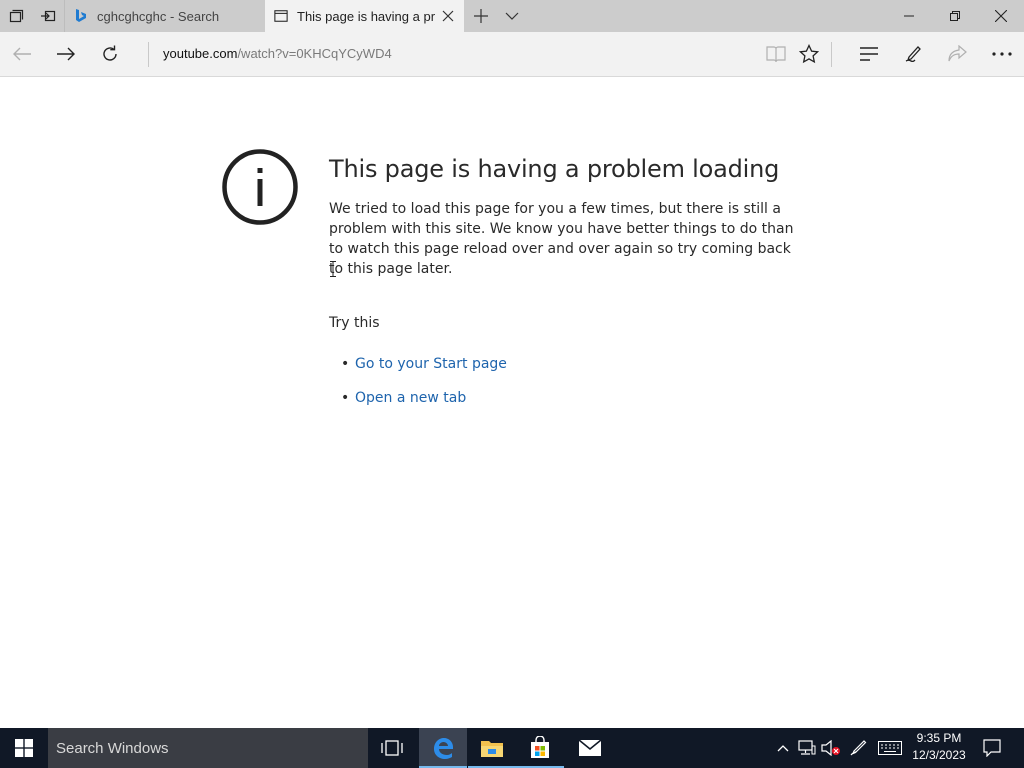 The width and height of the screenshot is (1024, 768). I want to click on address-bar: youtube.com/watch?v=0KHCqYCyWD4, so click(277, 53).